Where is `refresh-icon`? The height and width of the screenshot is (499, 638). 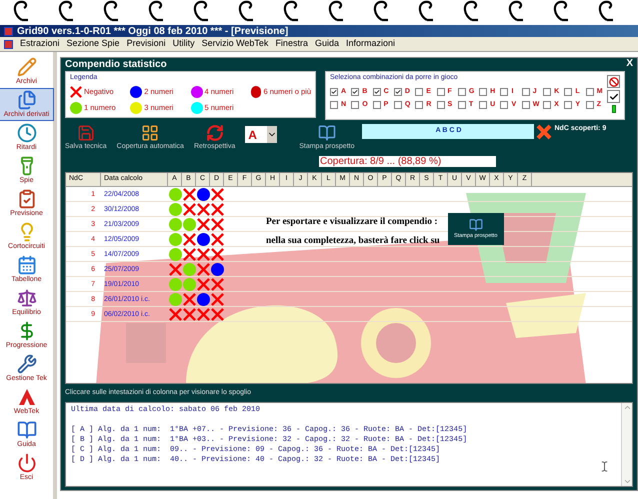 refresh-icon is located at coordinates (215, 133).